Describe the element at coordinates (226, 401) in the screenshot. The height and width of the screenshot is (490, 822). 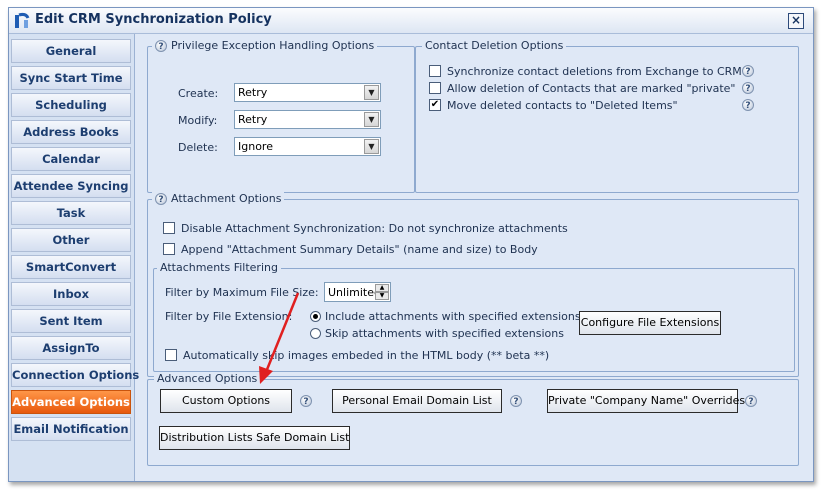
I see `custom-options-button: Custom Options` at that location.